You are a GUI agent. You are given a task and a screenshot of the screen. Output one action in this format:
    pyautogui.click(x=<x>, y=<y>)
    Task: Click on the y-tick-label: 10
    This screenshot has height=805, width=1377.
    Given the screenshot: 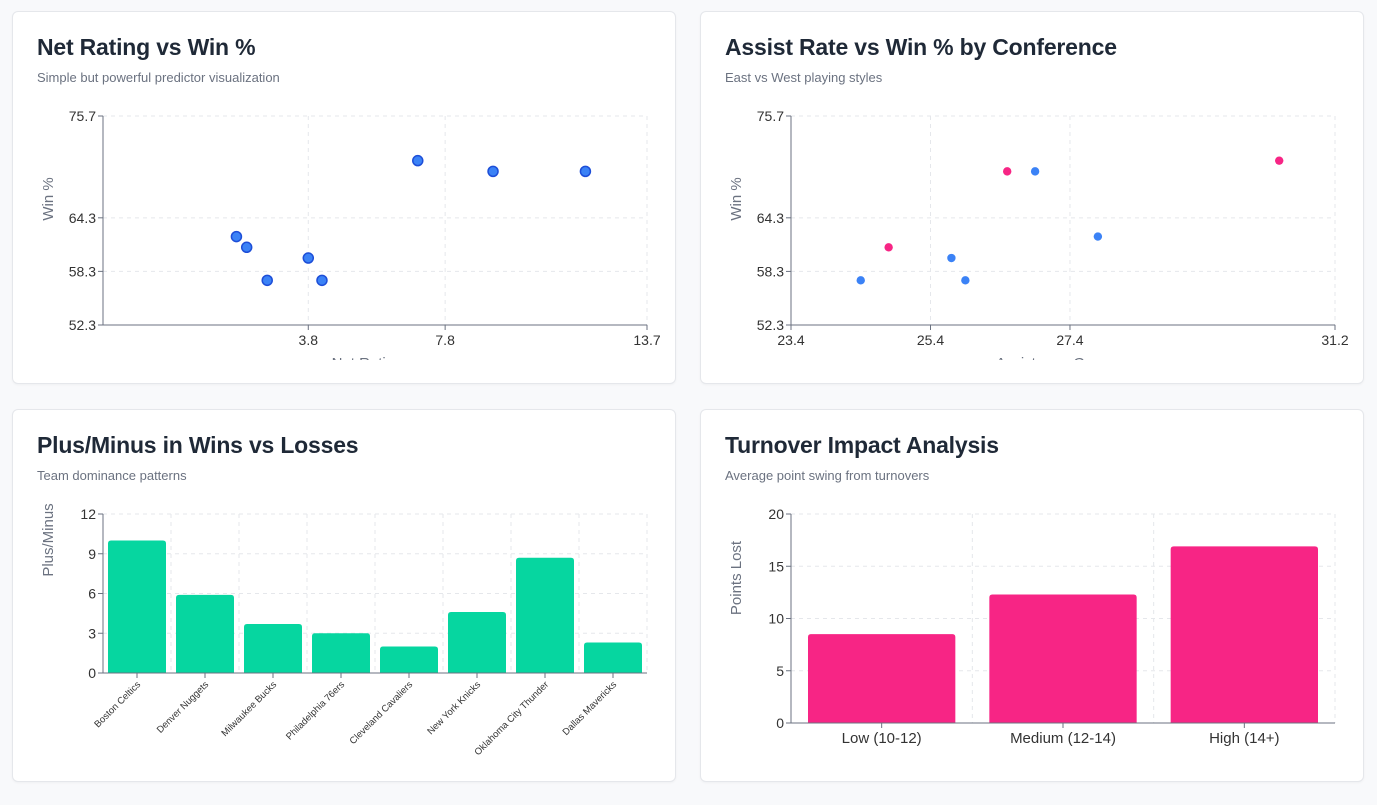 What is the action you would take?
    pyautogui.click(x=776, y=619)
    